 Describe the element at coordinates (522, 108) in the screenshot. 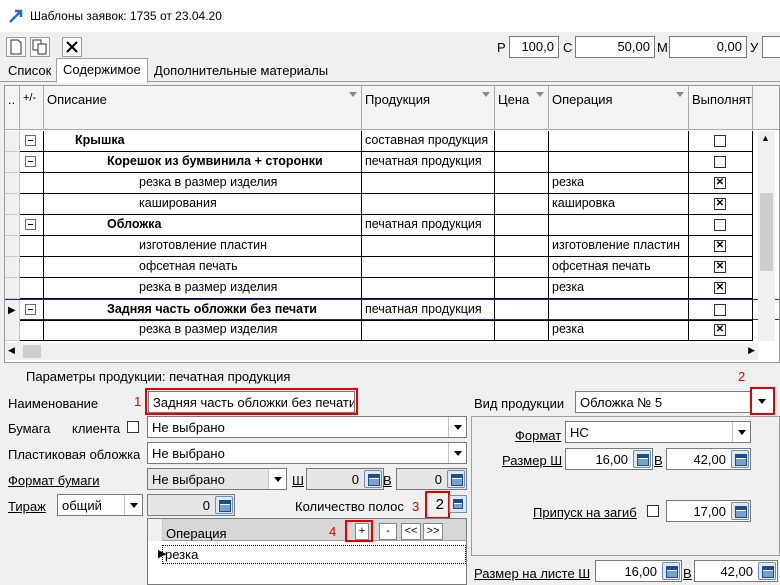

I see `column-header-price: Цена` at that location.